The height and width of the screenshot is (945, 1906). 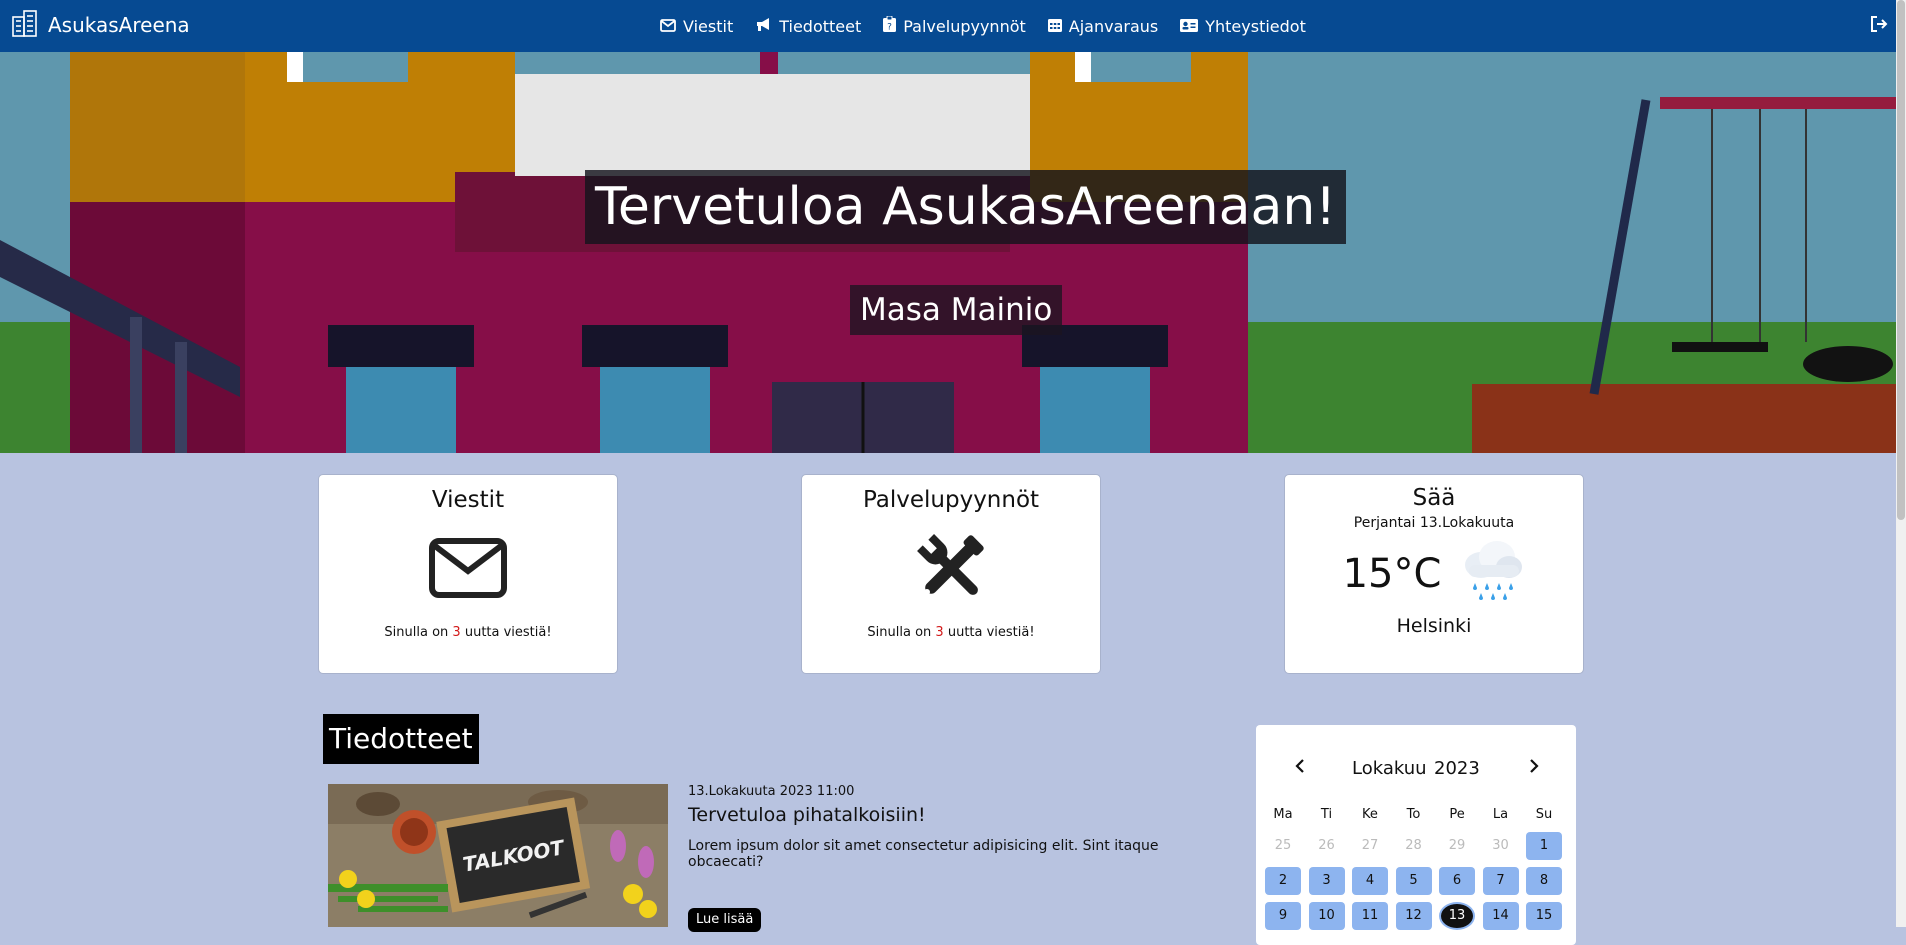 What do you see at coordinates (1326, 845) in the screenshot?
I see `calendar-day: 26` at bounding box center [1326, 845].